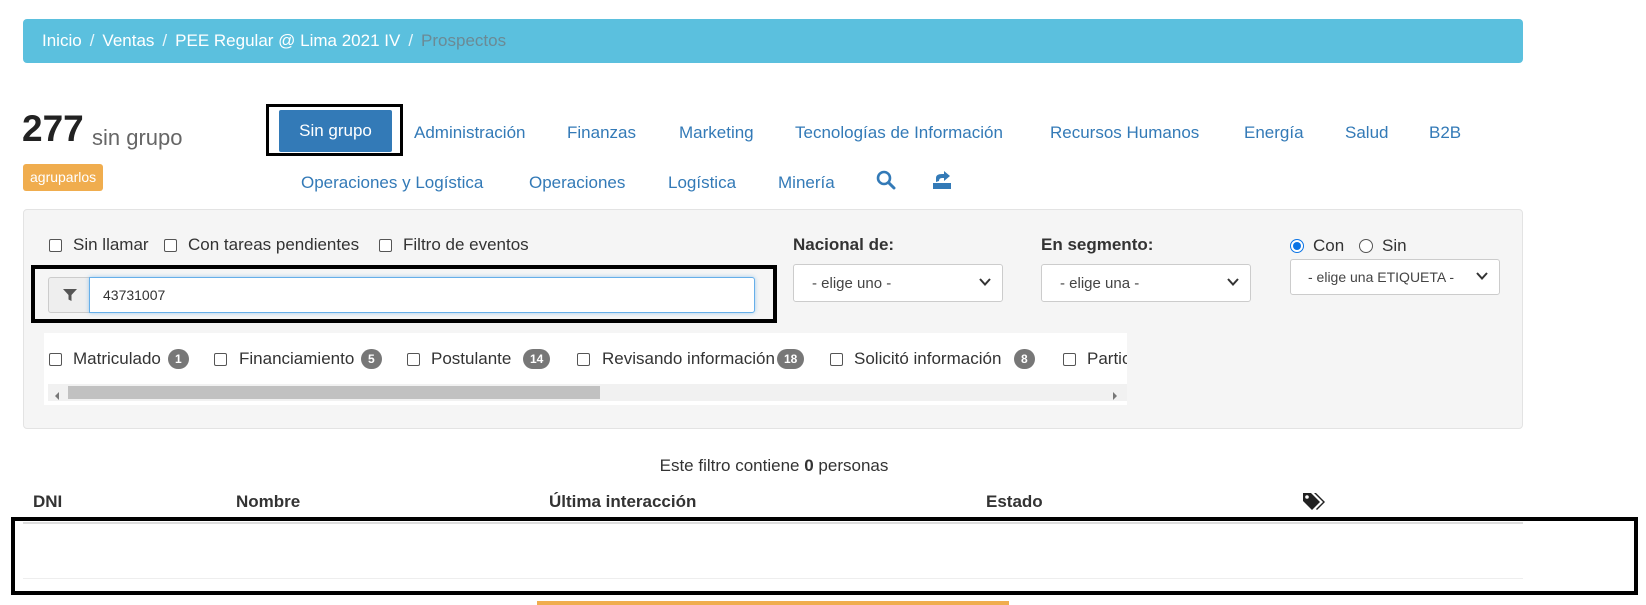 The width and height of the screenshot is (1646, 605). I want to click on filter-summary: Este filtro contiene 0 personas, so click(774, 466).